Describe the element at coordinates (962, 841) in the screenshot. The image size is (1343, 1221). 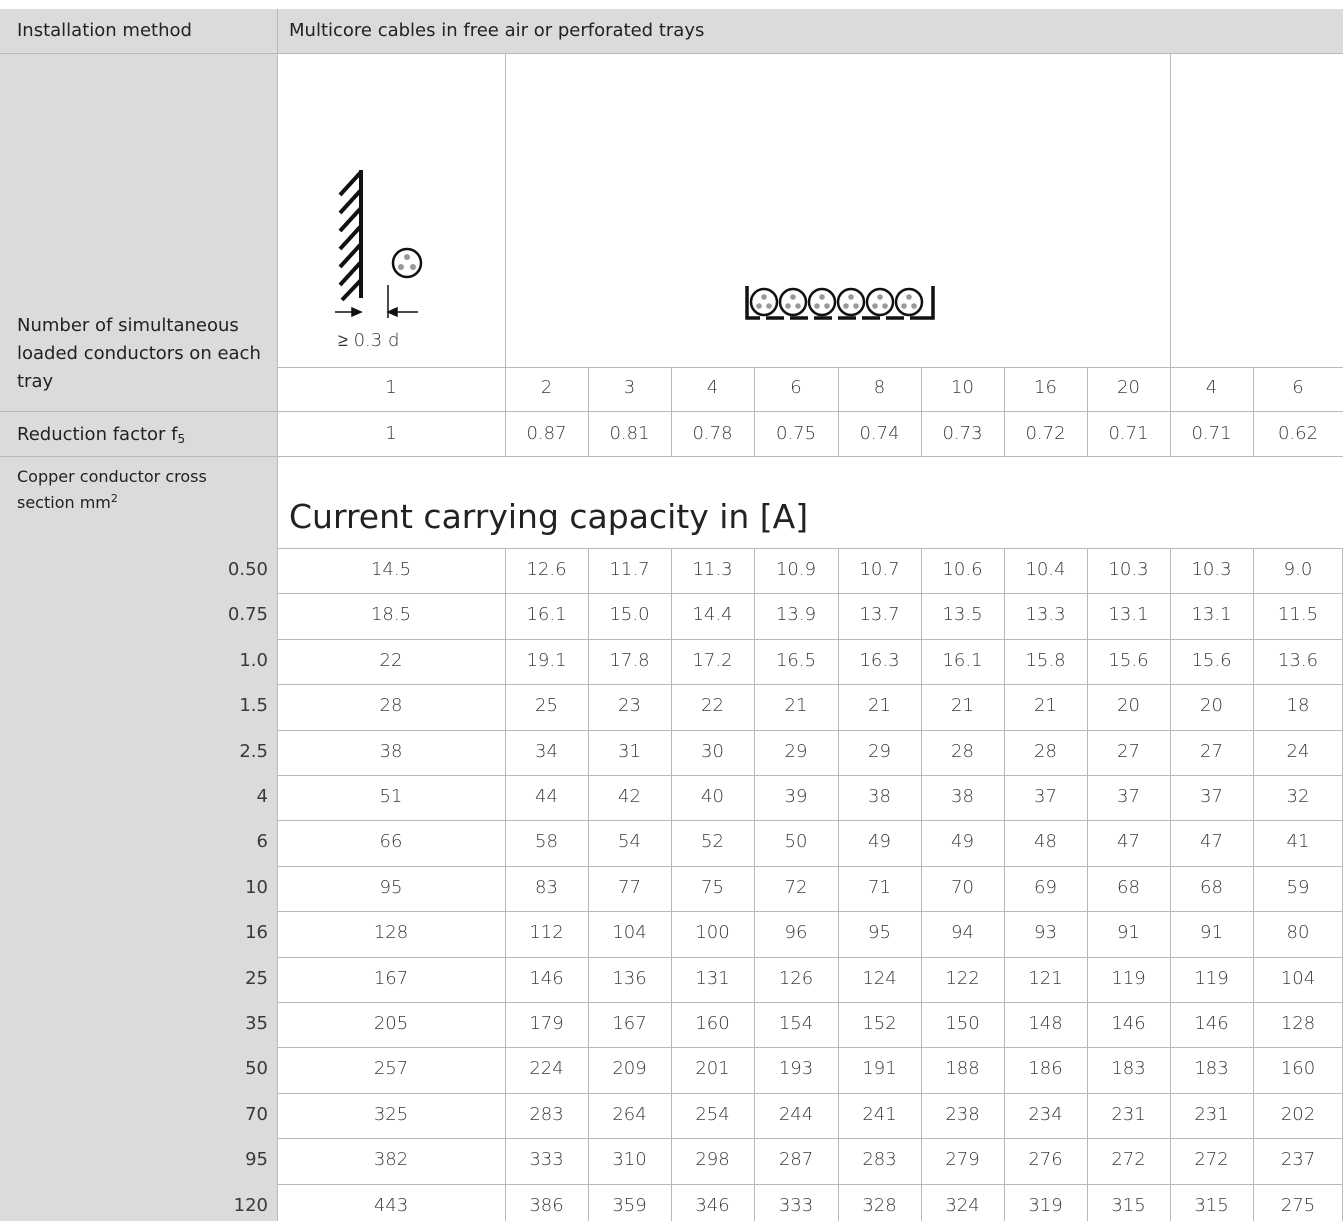
I see `capacity-cell: 49` at that location.